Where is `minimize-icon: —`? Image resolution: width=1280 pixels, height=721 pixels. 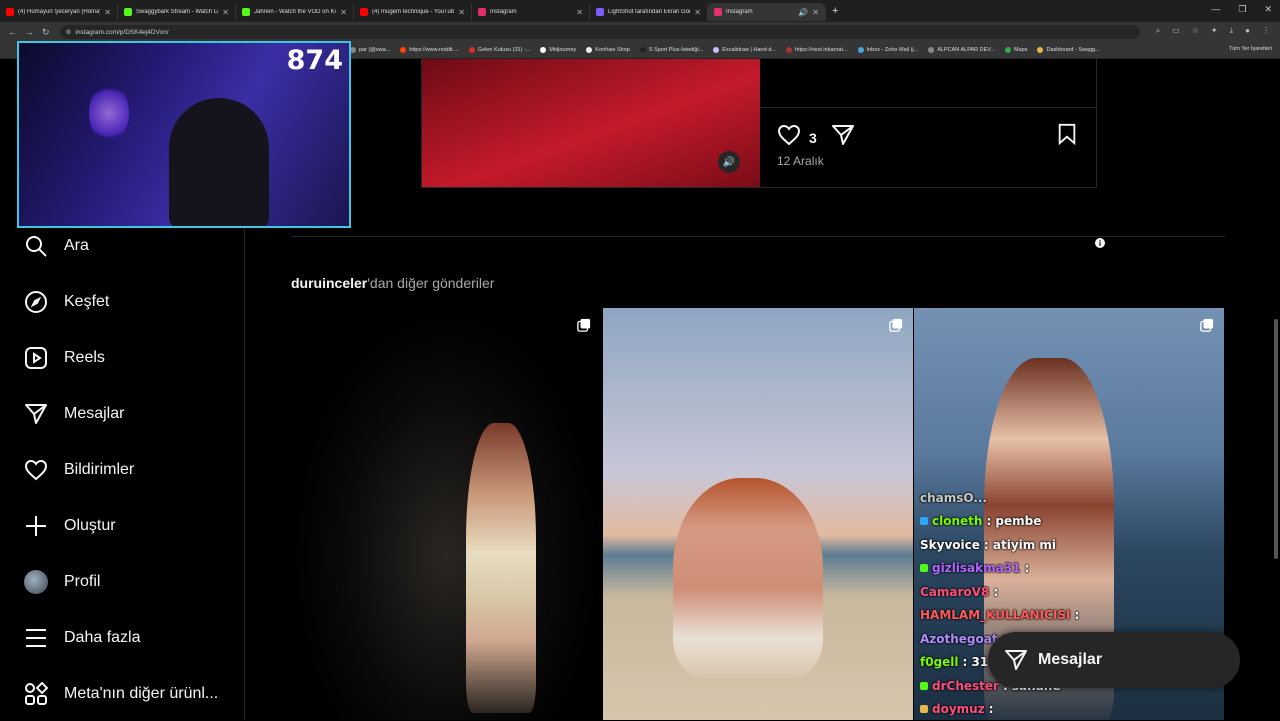 minimize-icon: — is located at coordinates (1215, 9).